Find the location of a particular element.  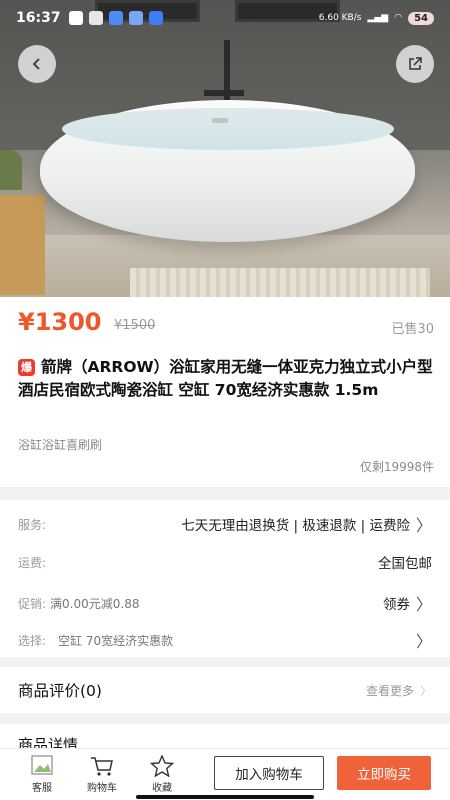

image-rug is located at coordinates (280, 282).